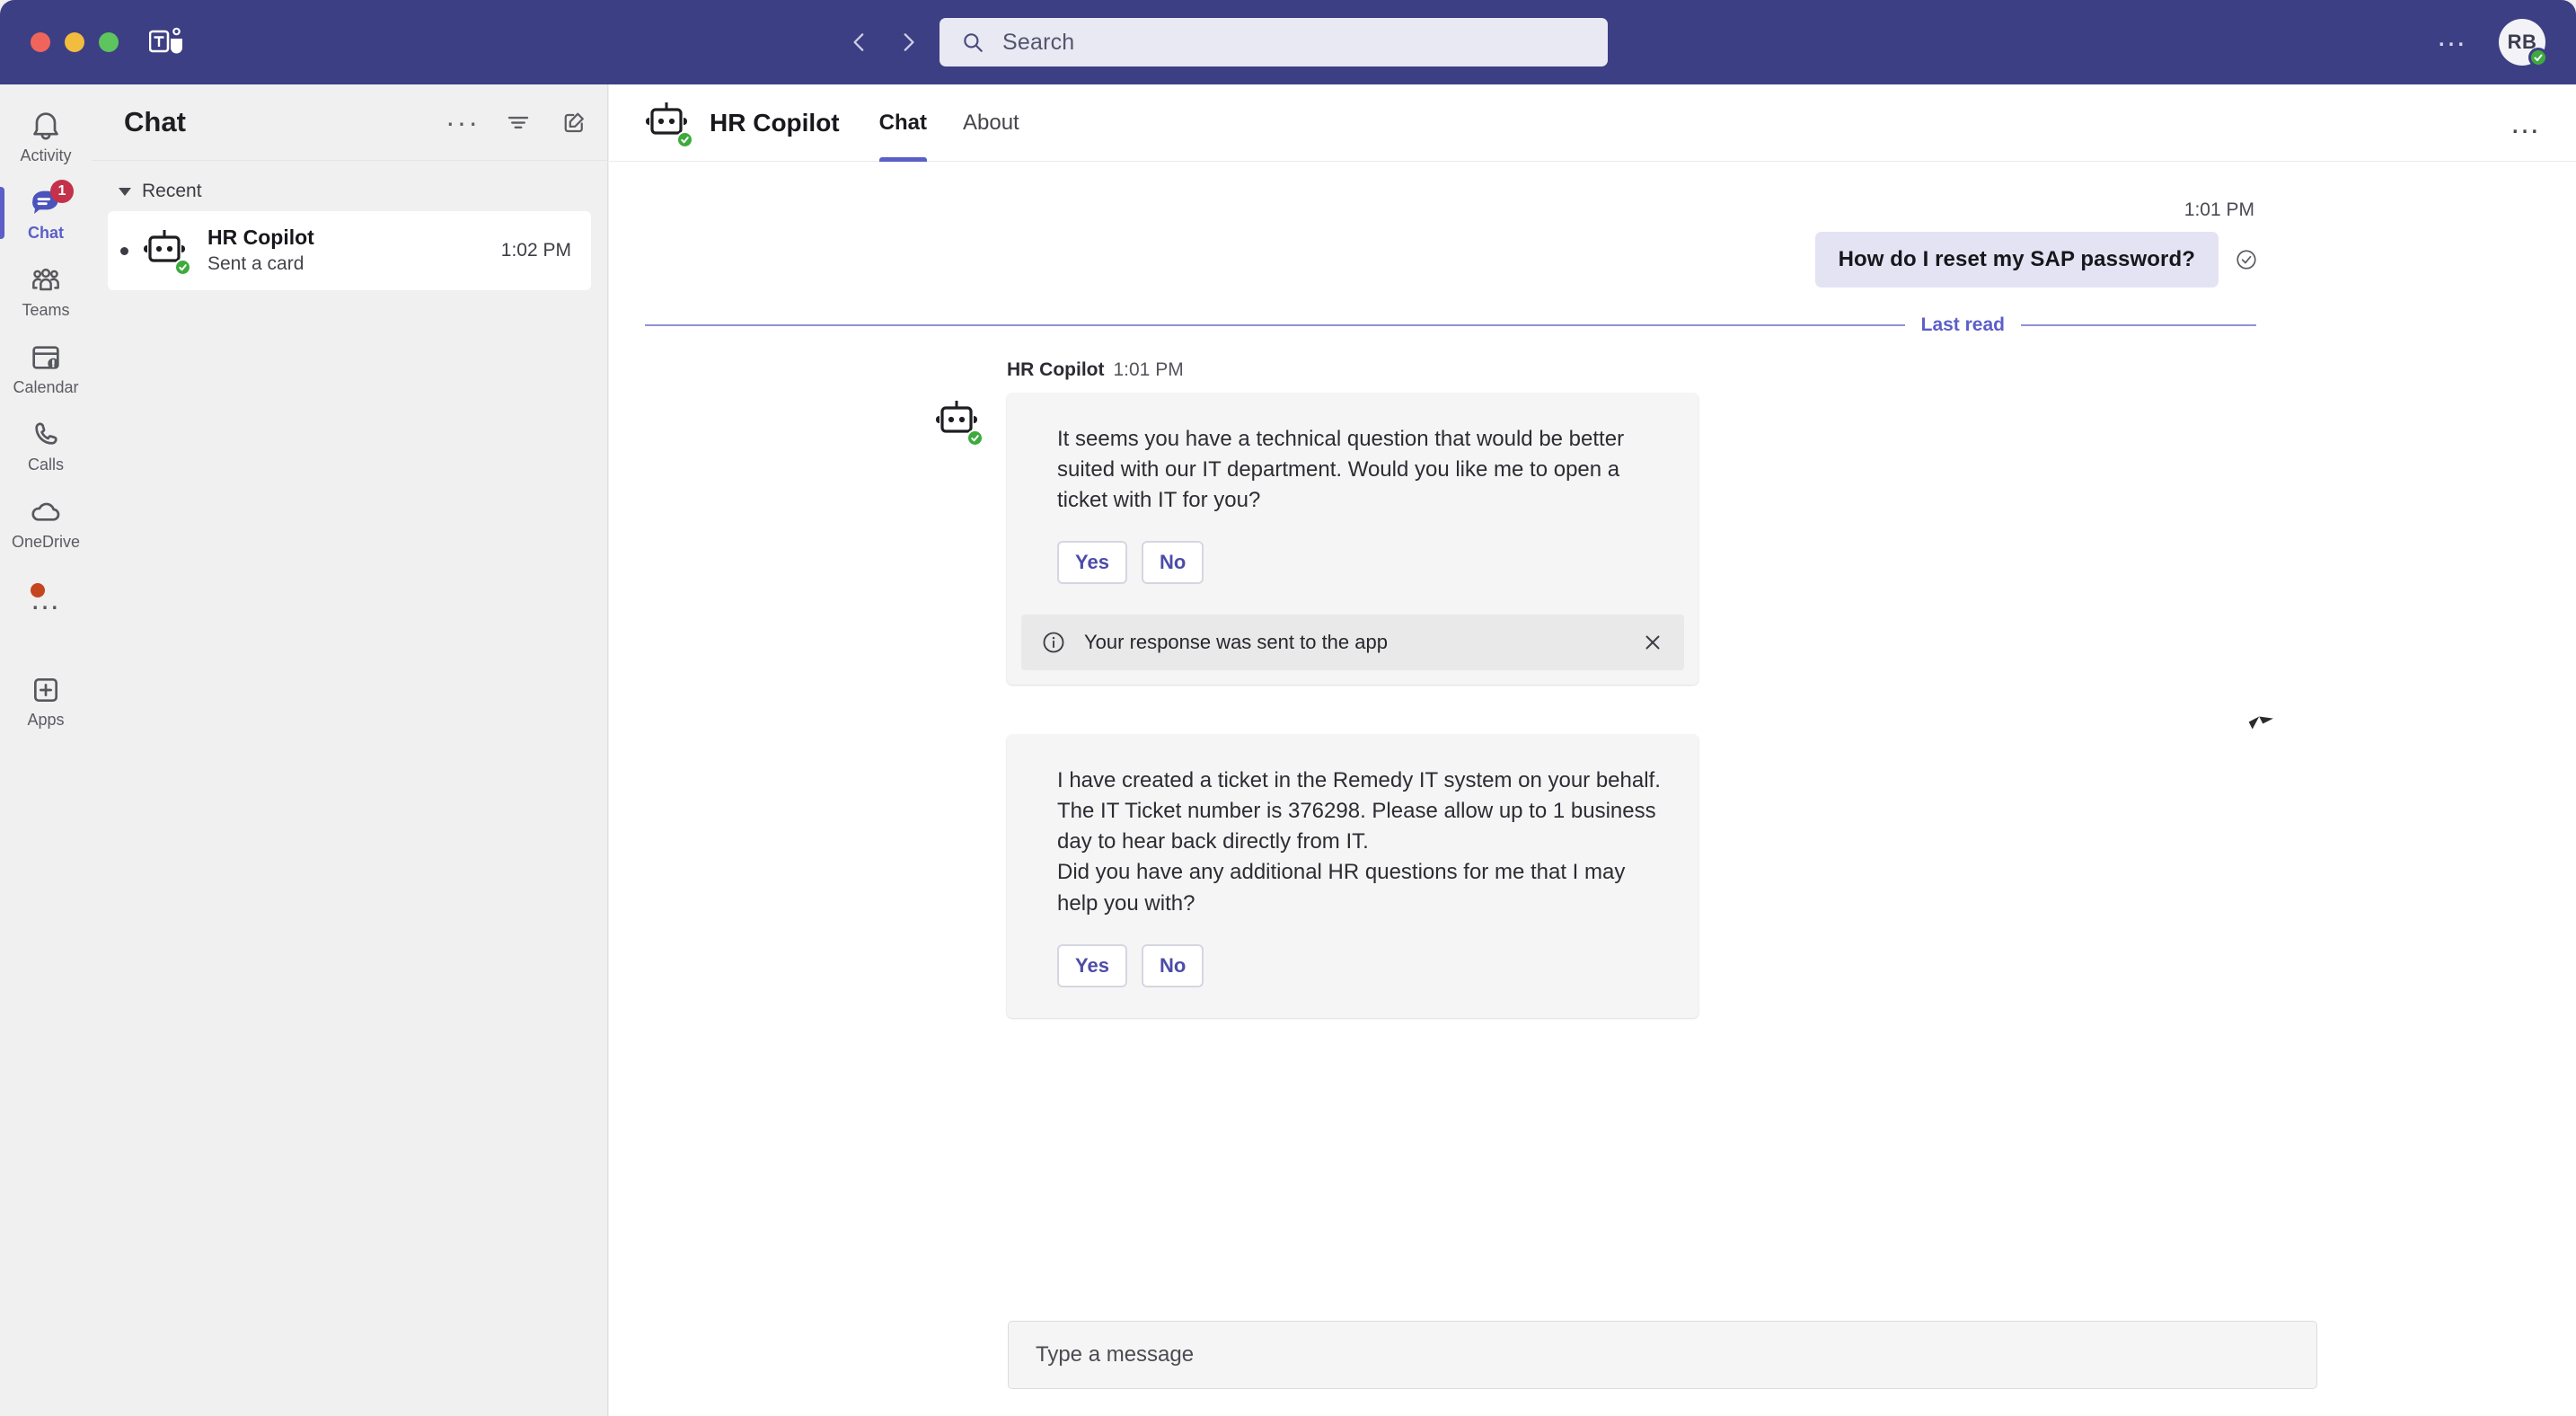 The height and width of the screenshot is (1416, 2576). I want to click on divider-line-right, so click(2138, 325).